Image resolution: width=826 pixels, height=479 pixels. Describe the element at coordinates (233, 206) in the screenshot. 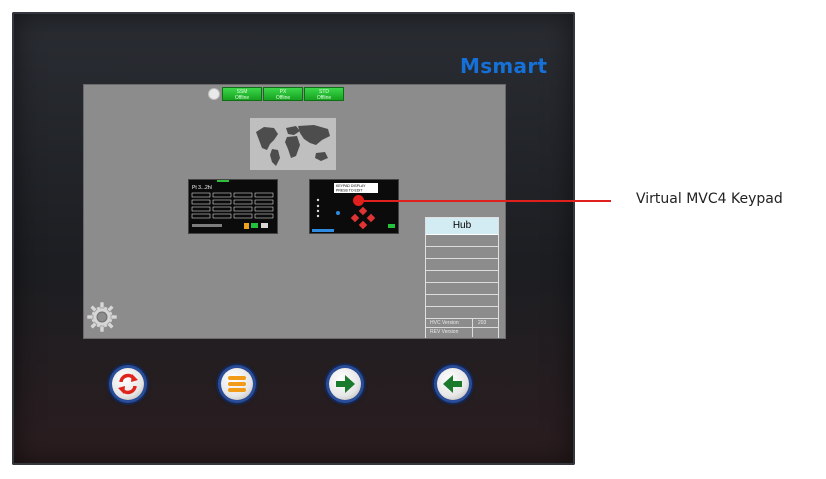

I see `main-screen-thumbnail: Pt 3...2hl` at that location.